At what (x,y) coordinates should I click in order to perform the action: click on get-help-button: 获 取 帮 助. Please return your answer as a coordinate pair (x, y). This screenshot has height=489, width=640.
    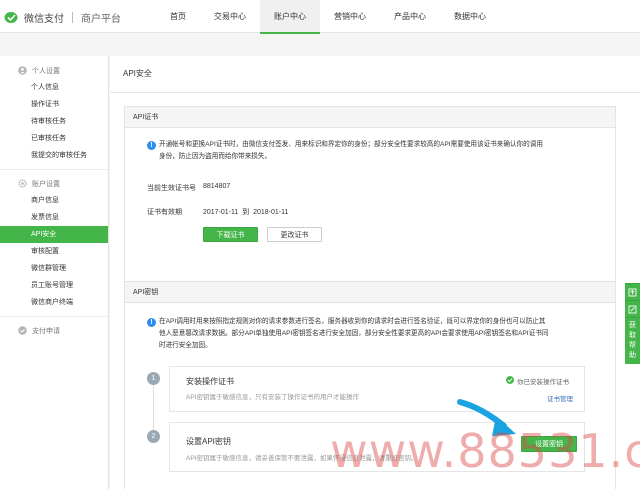
    Looking at the image, I should click on (632, 341).